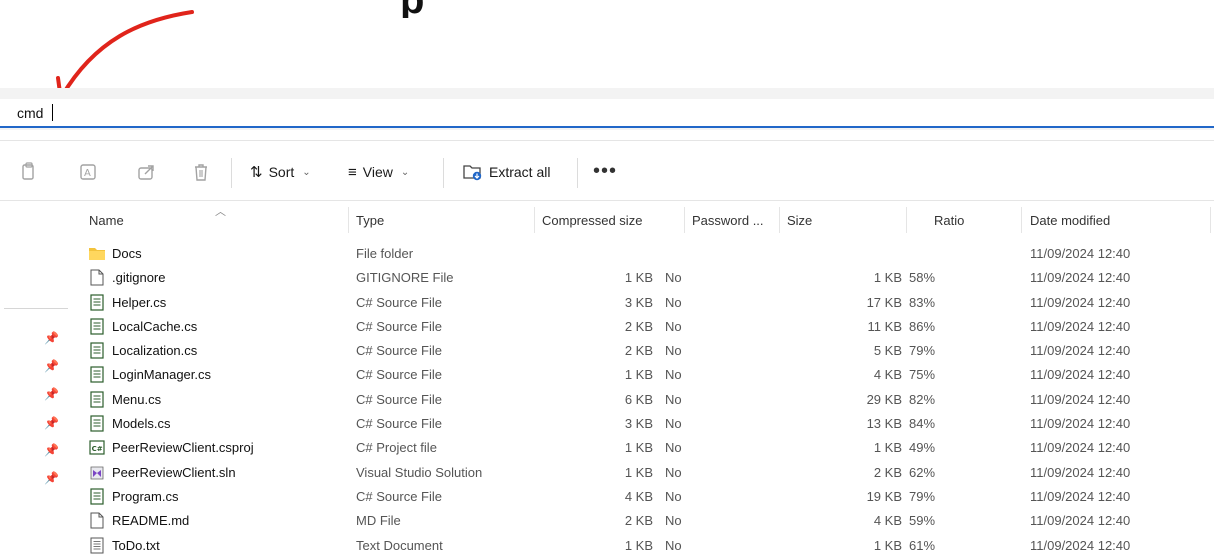 This screenshot has height=558, width=1214. I want to click on file-ratio: 82%, so click(922, 399).